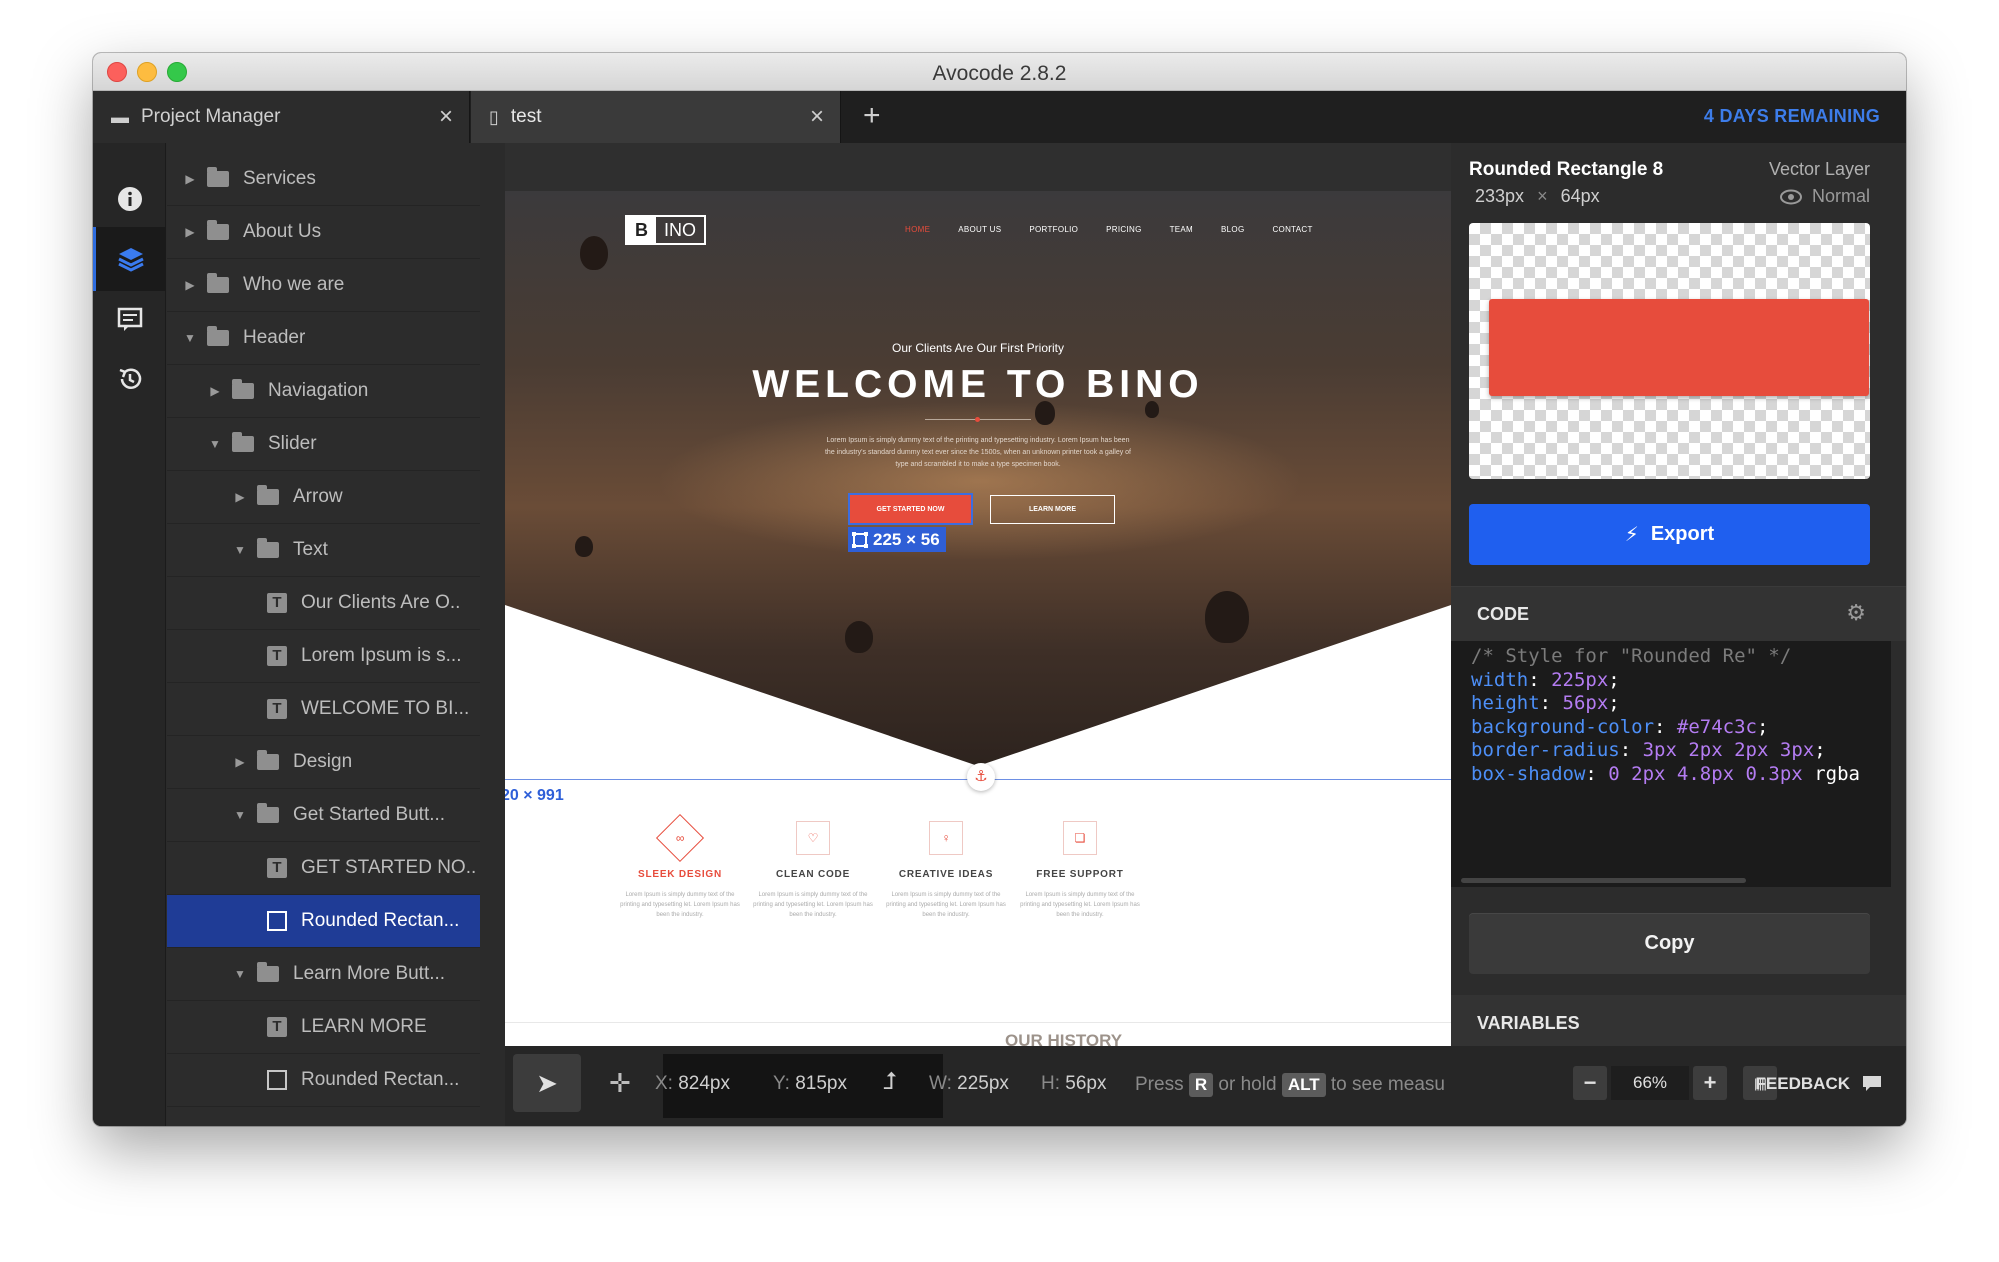  What do you see at coordinates (1064, 1038) in the screenshot?
I see `history-heading: OUR HISTORY` at bounding box center [1064, 1038].